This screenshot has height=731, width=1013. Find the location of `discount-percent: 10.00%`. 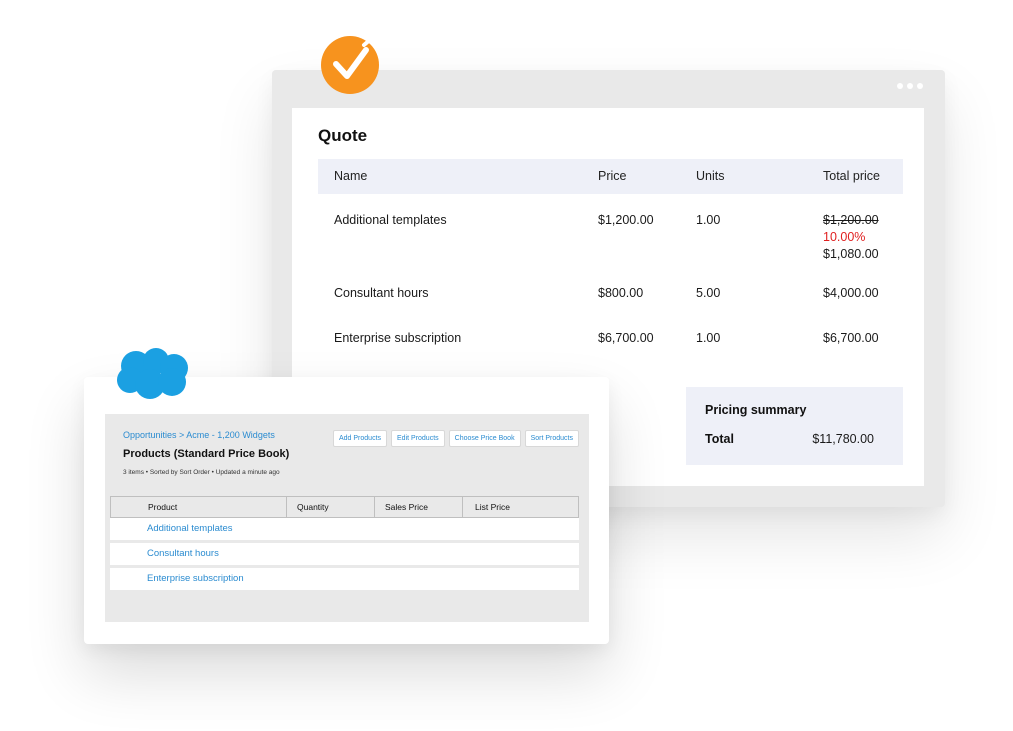

discount-percent: 10.00% is located at coordinates (844, 237).